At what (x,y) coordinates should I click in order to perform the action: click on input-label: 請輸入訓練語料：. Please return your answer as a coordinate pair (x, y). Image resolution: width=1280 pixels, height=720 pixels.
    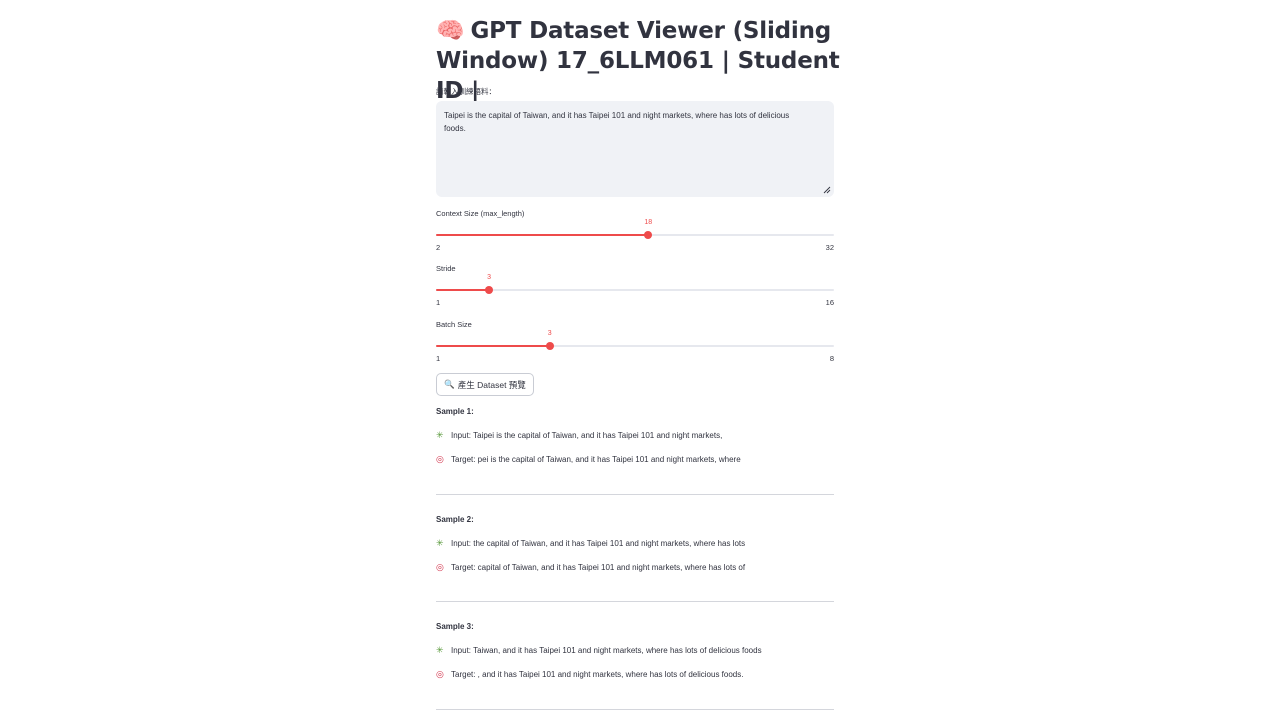
    Looking at the image, I should click on (466, 91).